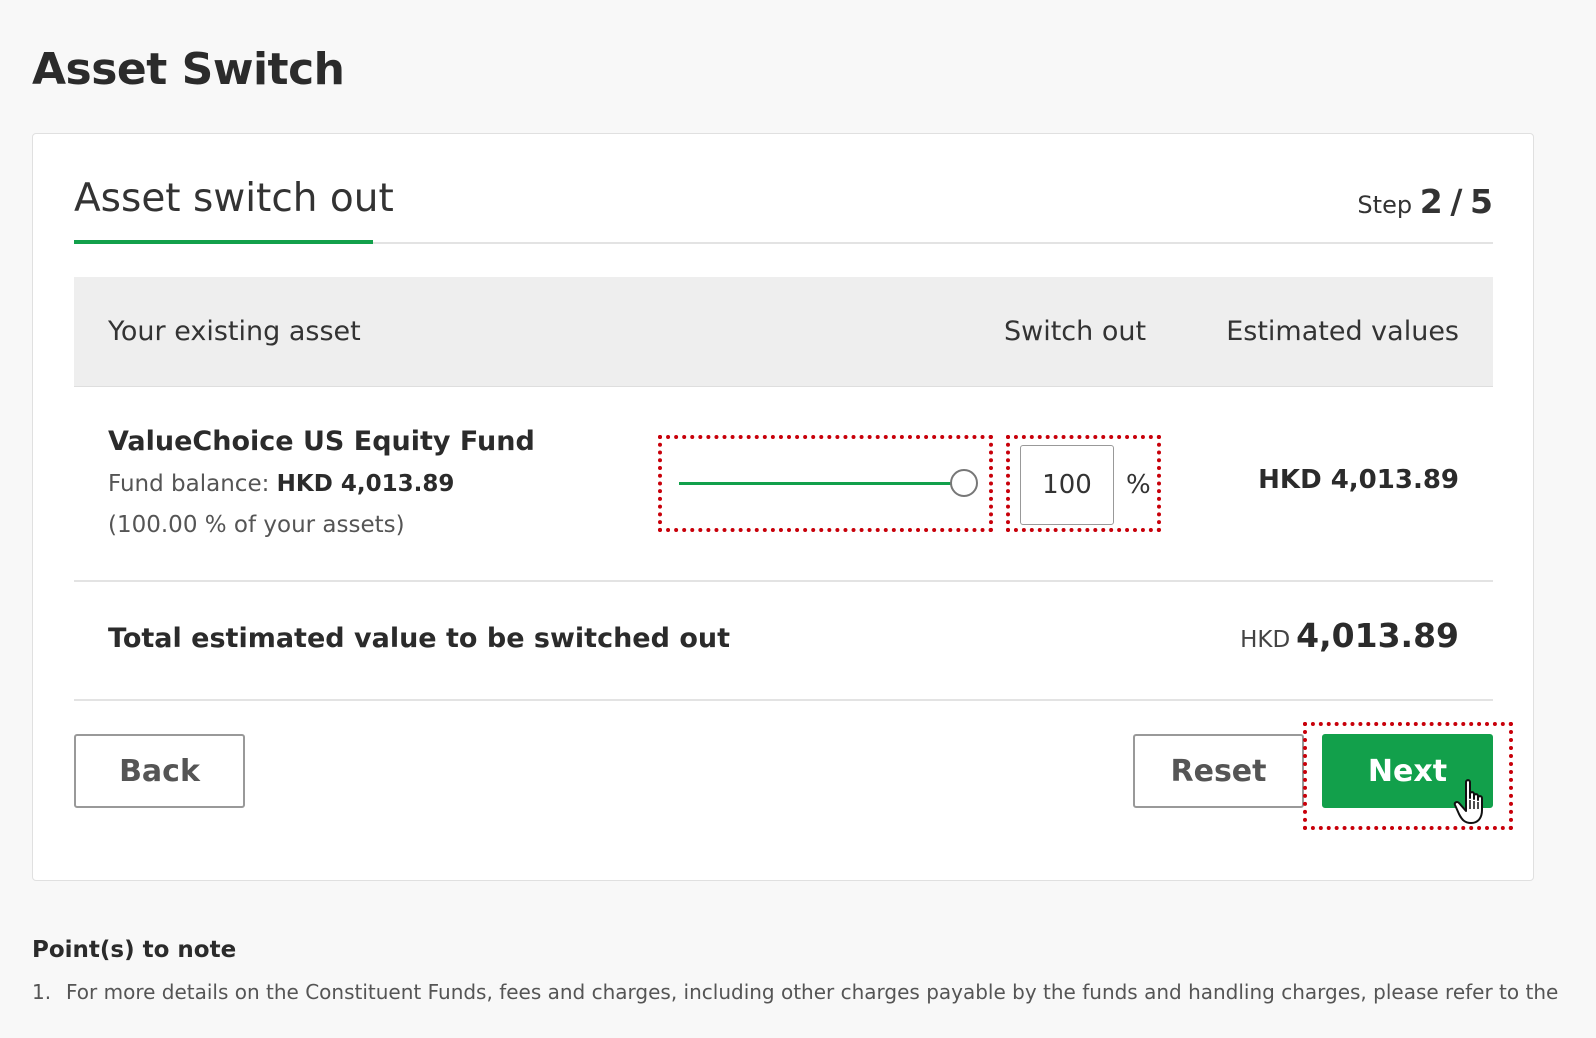 This screenshot has height=1038, width=1596. I want to click on card-header: Asset switch out Step 2 / 5, so click(783, 189).